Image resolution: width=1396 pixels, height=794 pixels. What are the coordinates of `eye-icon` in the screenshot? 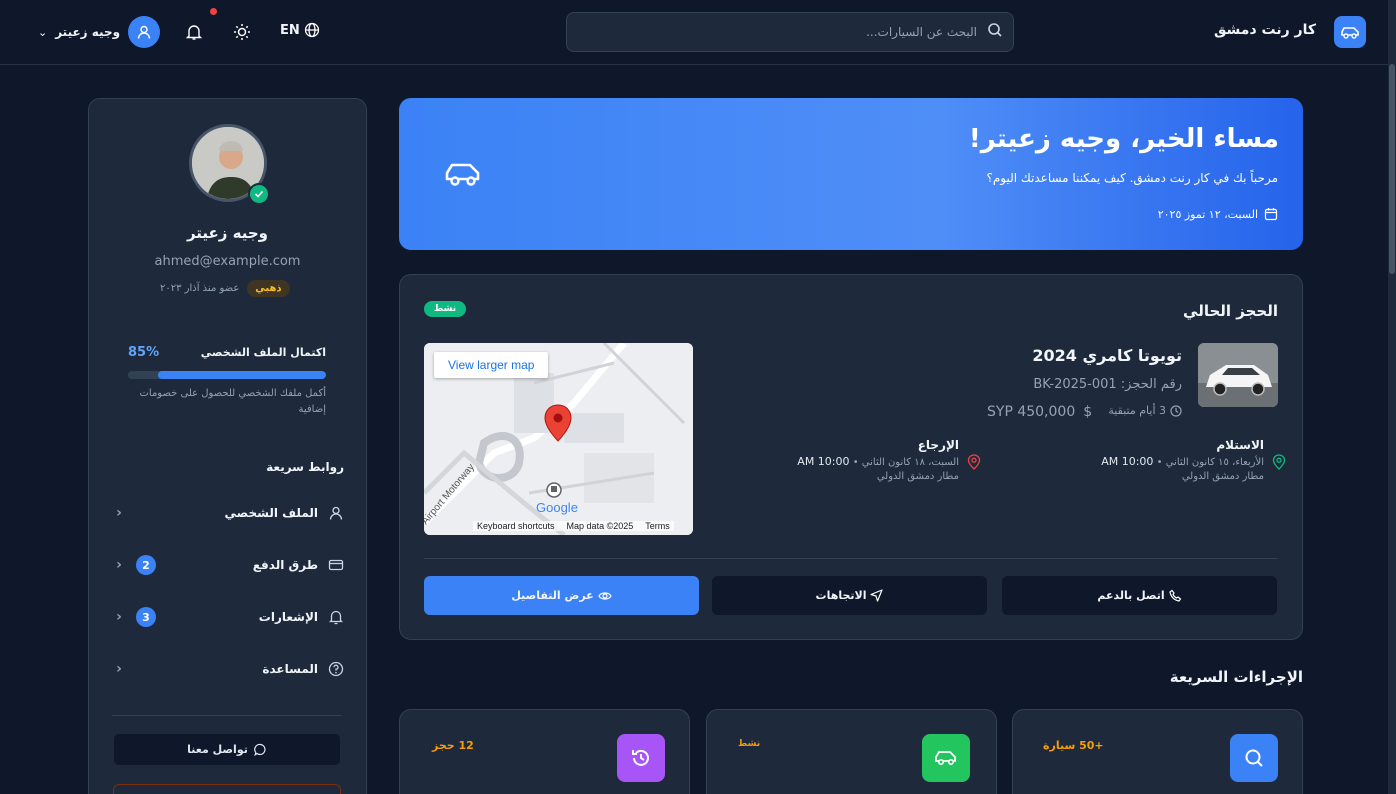 It's located at (605, 595).